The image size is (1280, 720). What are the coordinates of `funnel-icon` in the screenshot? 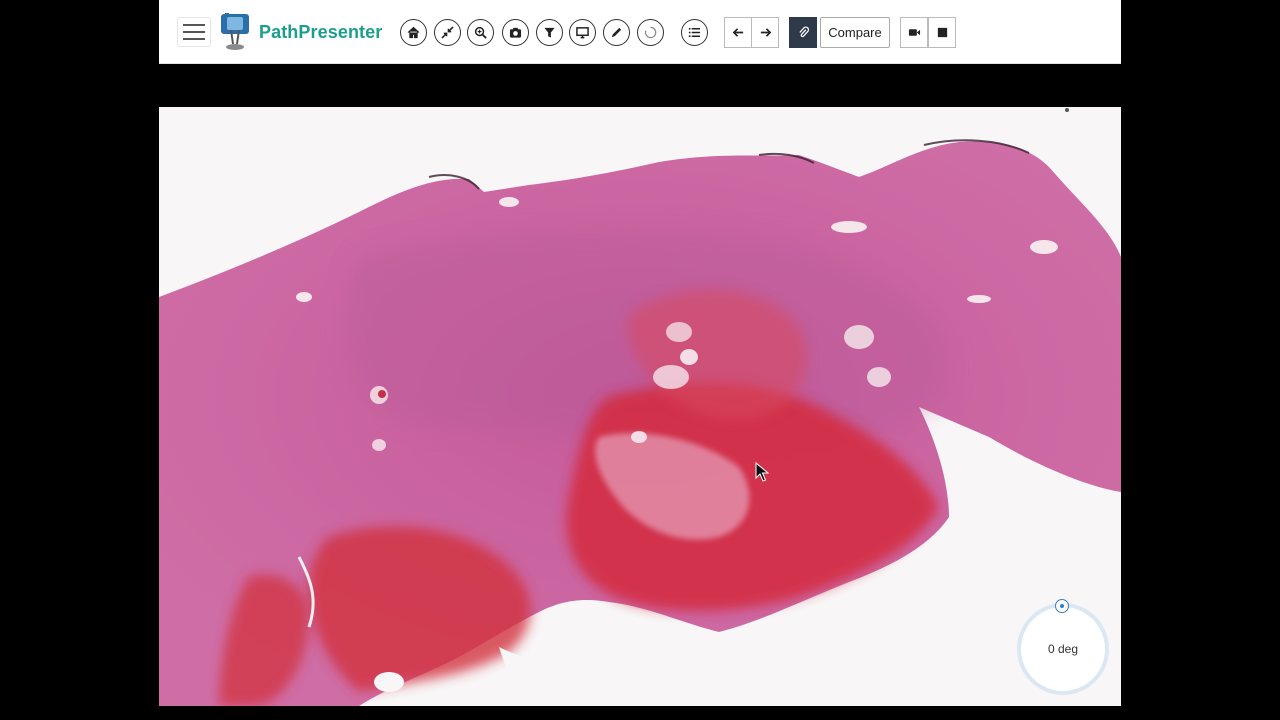 It's located at (549, 32).